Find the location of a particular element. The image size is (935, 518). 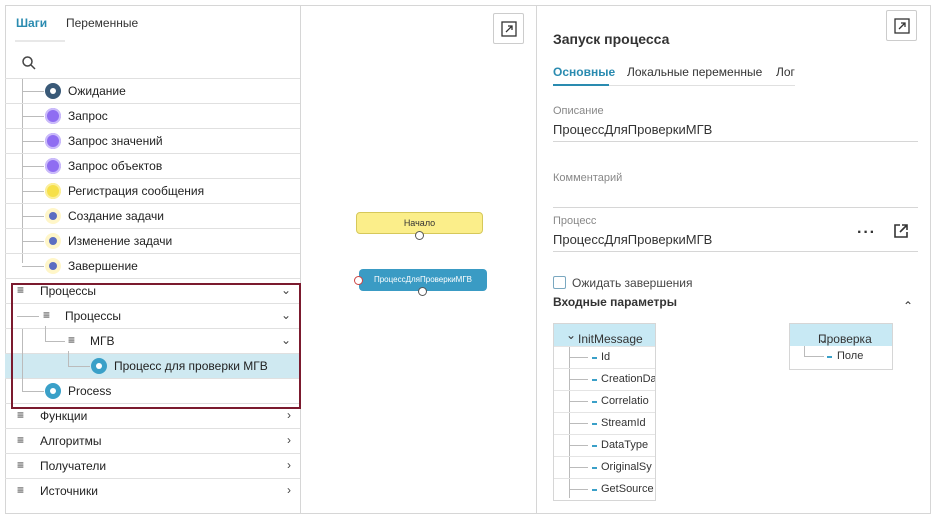

tree-group-sources: ≡ Источники › is located at coordinates (152, 490).